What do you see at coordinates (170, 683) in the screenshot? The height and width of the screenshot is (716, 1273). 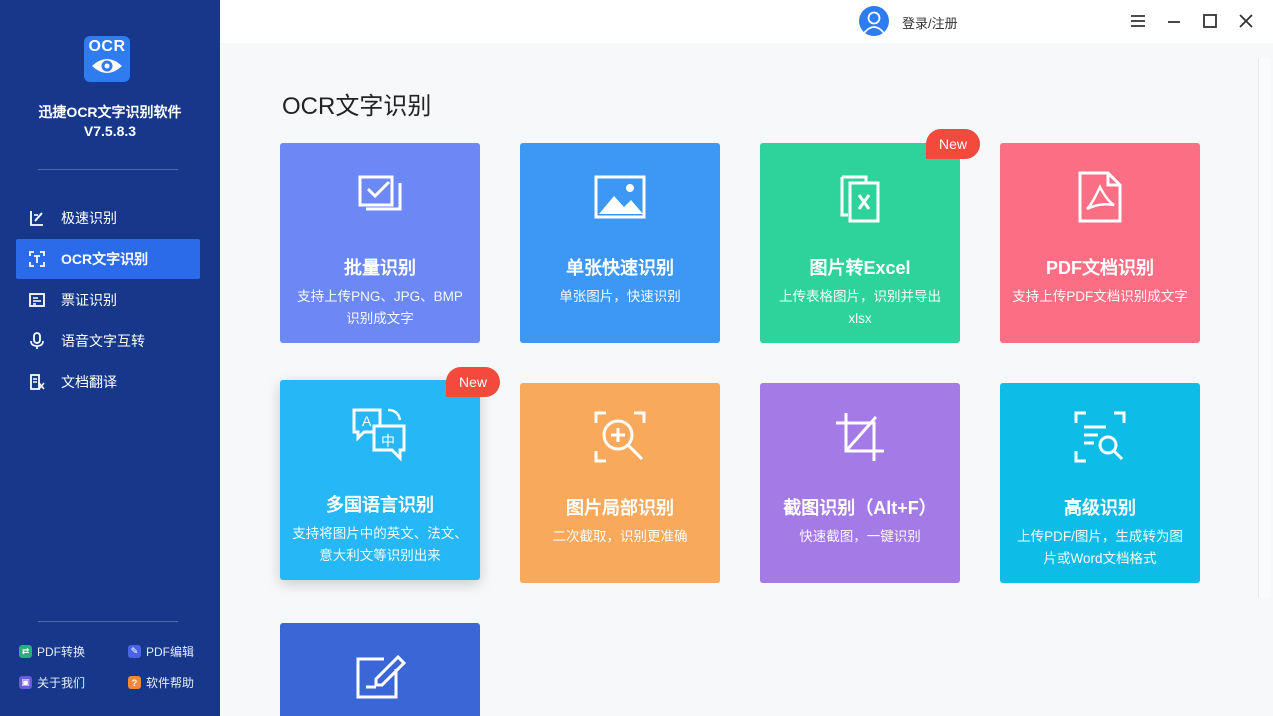 I see `help-label: 软件帮助` at bounding box center [170, 683].